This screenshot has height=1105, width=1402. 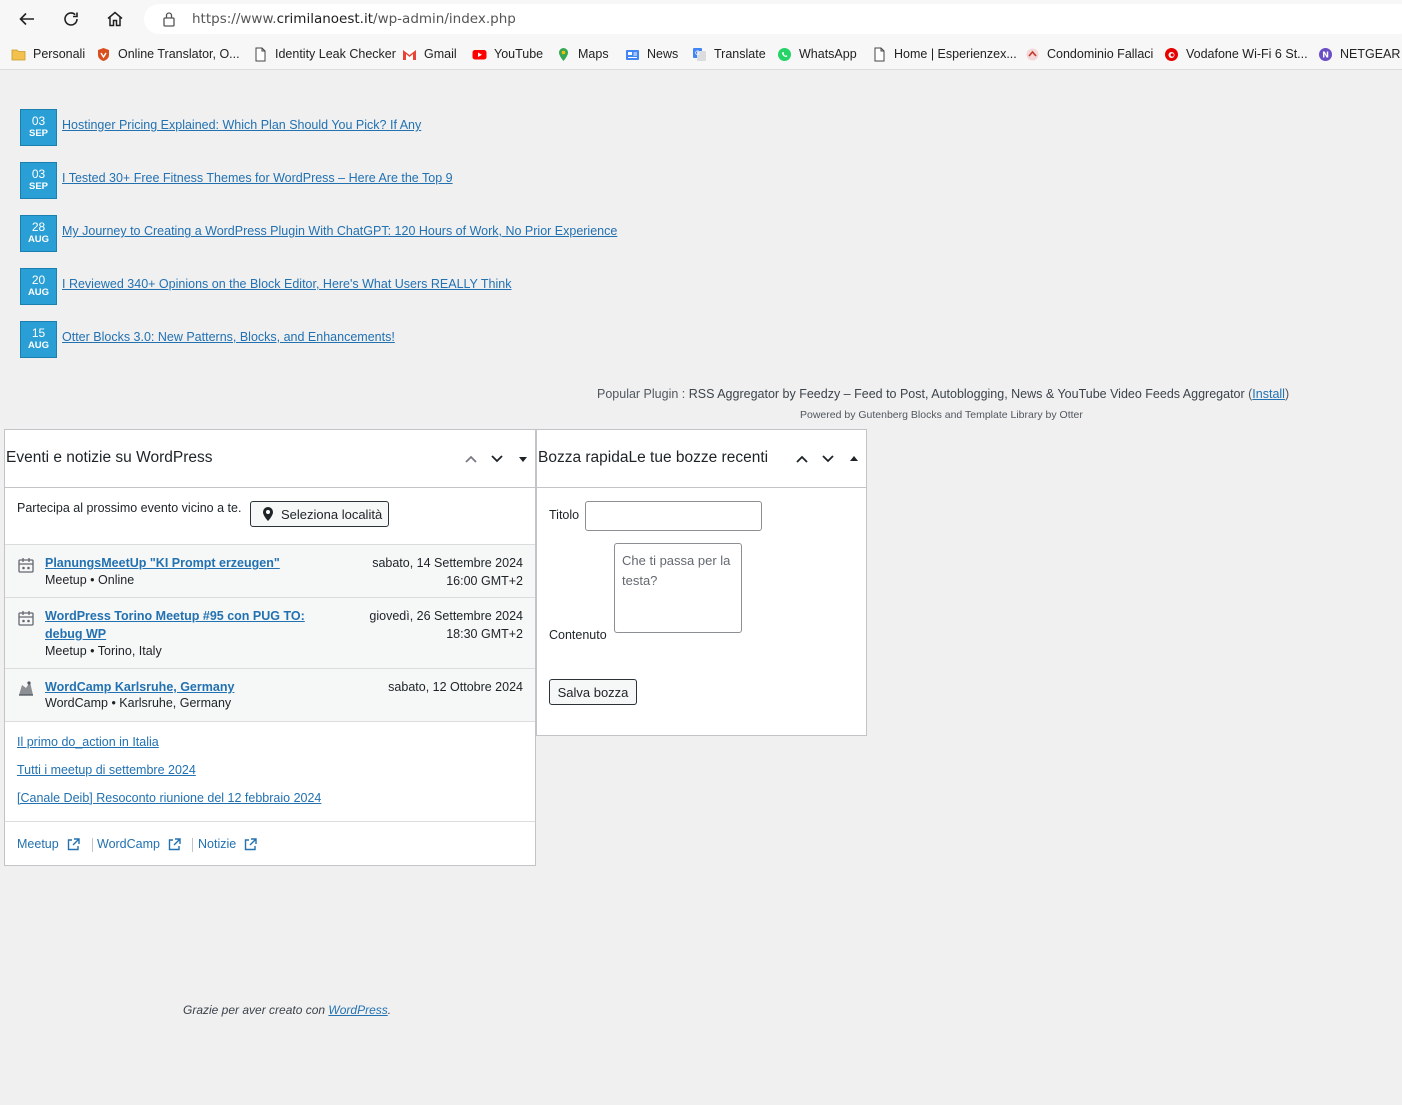 I want to click on community-news-link: Tutti i meetup di settembre 2024, so click(x=106, y=770).